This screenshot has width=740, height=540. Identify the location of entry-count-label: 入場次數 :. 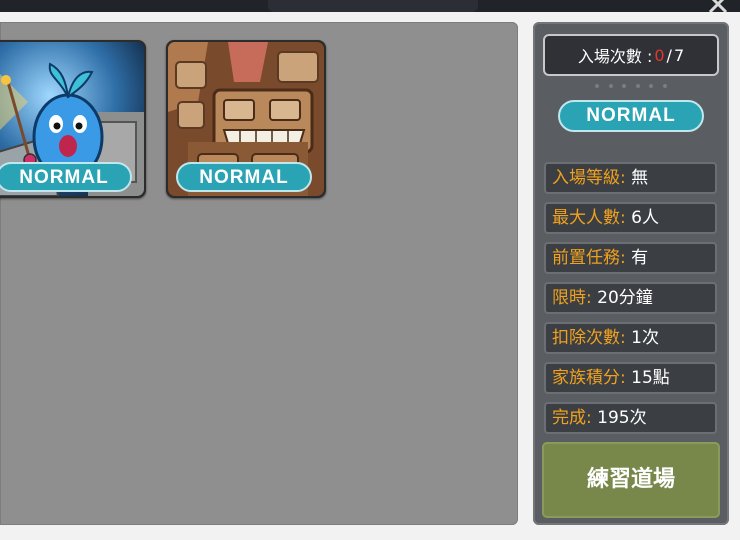
(615, 56).